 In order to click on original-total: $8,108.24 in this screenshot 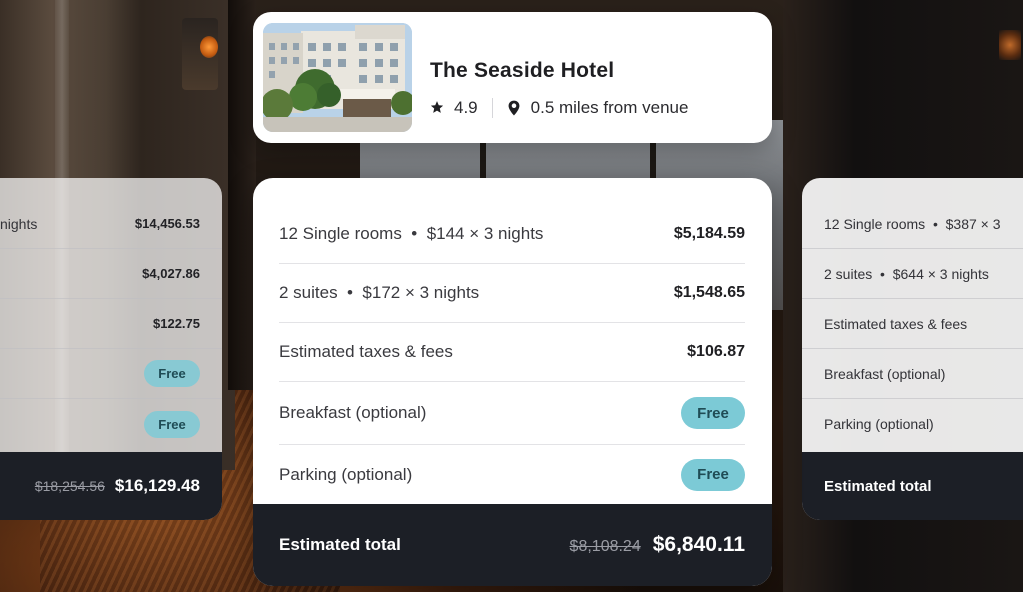, I will do `click(605, 546)`.